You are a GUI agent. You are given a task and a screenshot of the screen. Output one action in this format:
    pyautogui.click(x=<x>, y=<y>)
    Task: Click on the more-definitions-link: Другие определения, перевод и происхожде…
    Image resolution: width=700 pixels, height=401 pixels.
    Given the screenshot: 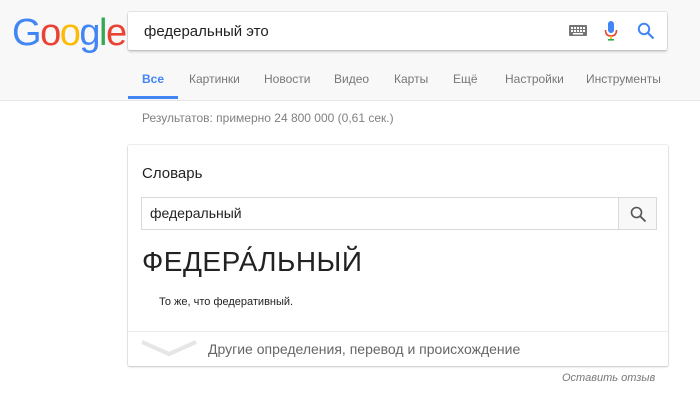 What is the action you would take?
    pyautogui.click(x=398, y=349)
    